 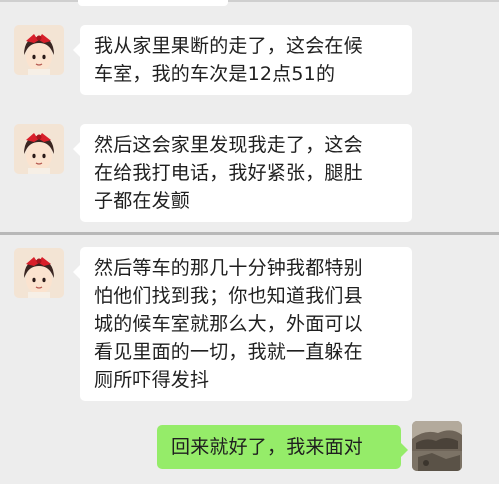 What do you see at coordinates (228, 324) in the screenshot?
I see `message-text-line: 城的候车室就那么大，外面可以` at bounding box center [228, 324].